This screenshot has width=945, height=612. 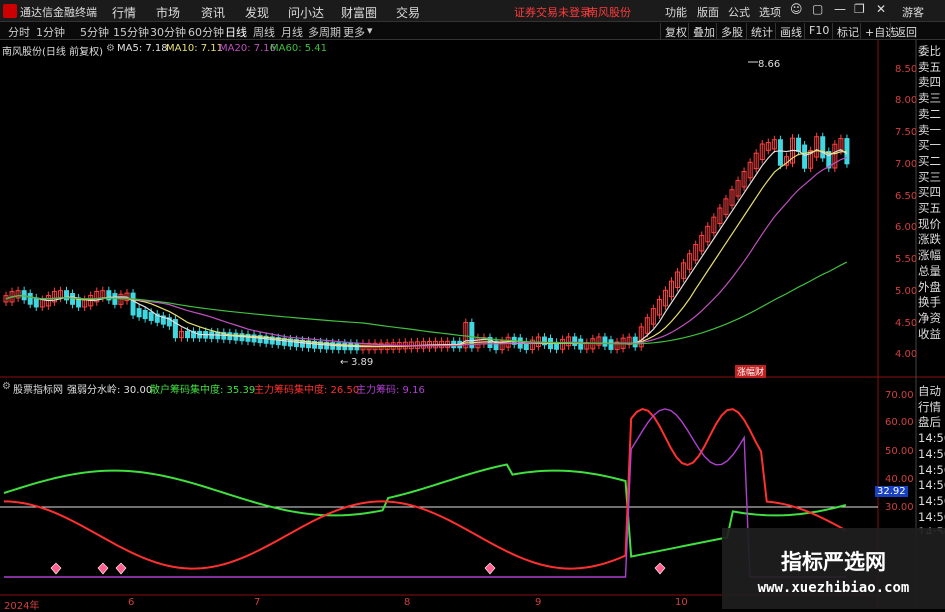 I want to click on period-daily: 日线, so click(x=236, y=32).